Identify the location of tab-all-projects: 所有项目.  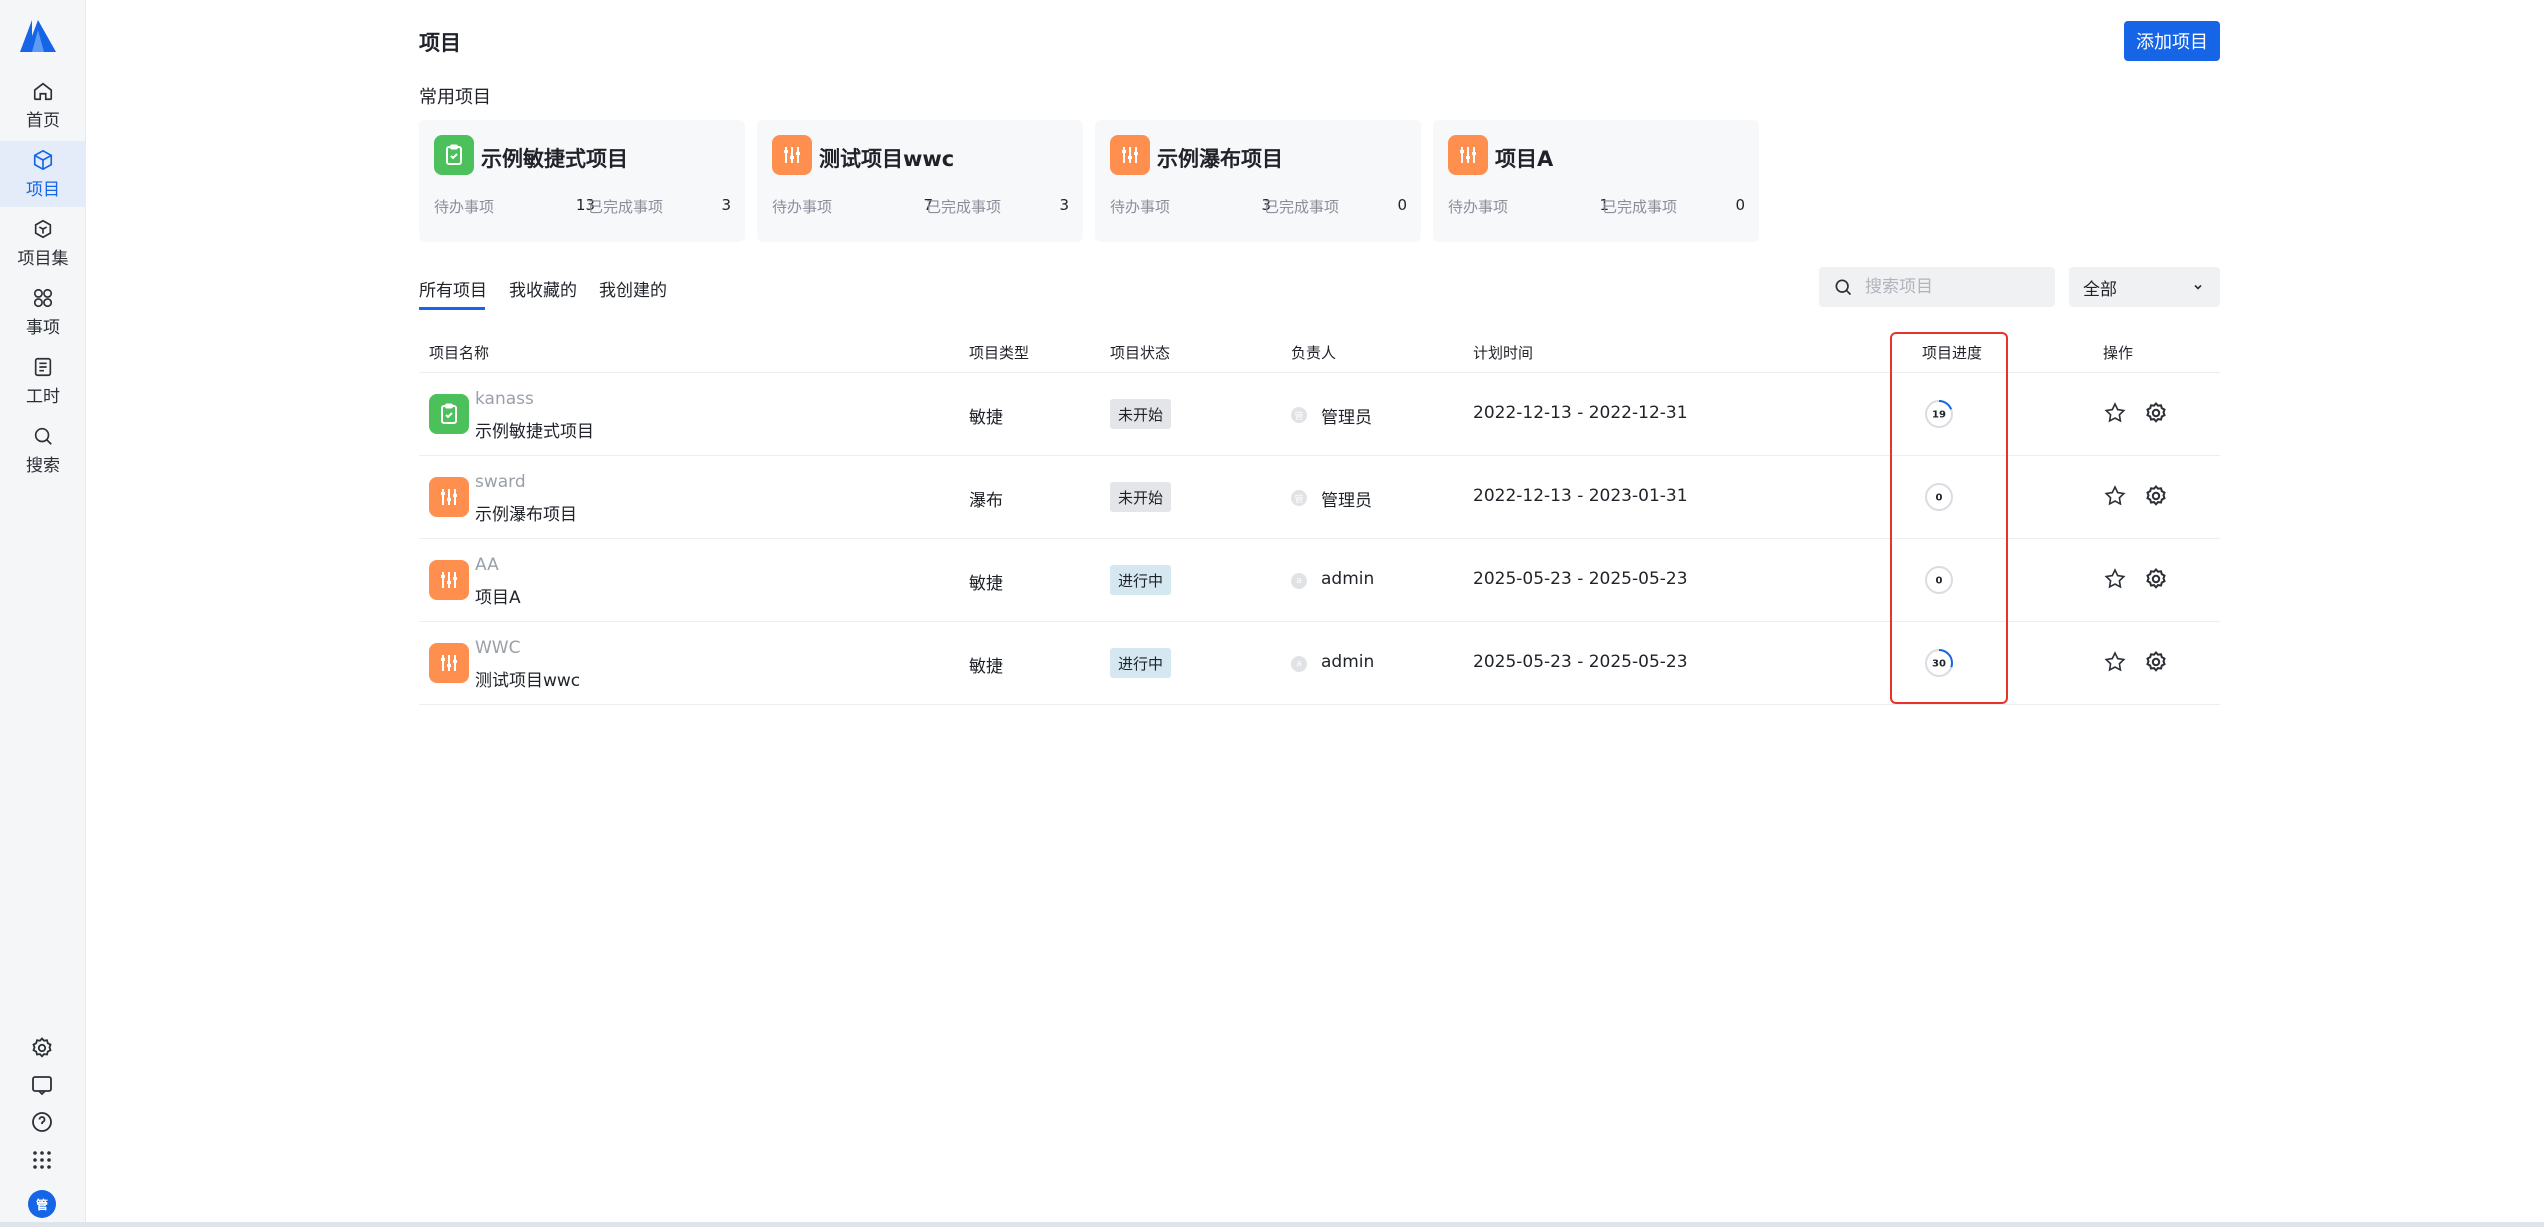
(453, 288).